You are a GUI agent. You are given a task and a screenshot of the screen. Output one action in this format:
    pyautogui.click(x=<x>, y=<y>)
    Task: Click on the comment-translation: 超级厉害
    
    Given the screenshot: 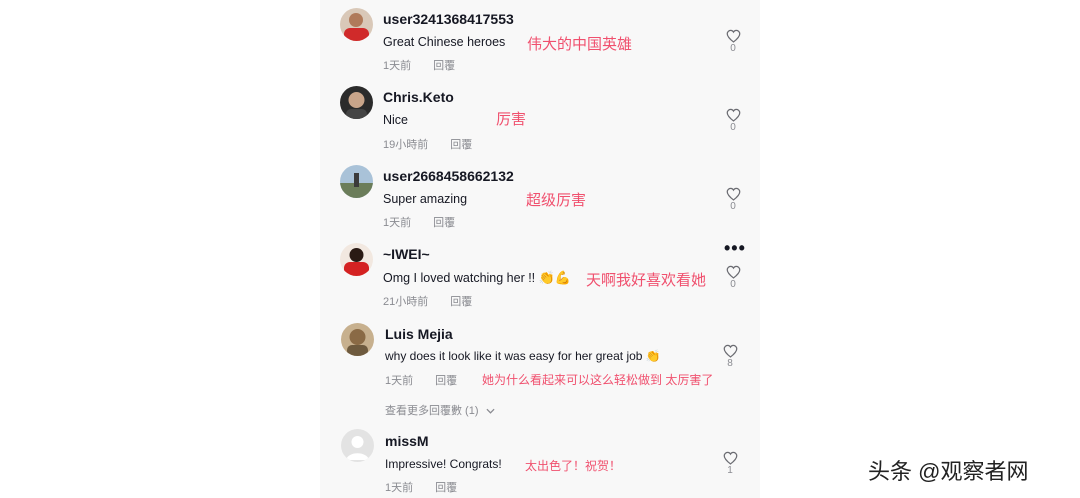 What is the action you would take?
    pyautogui.click(x=556, y=200)
    